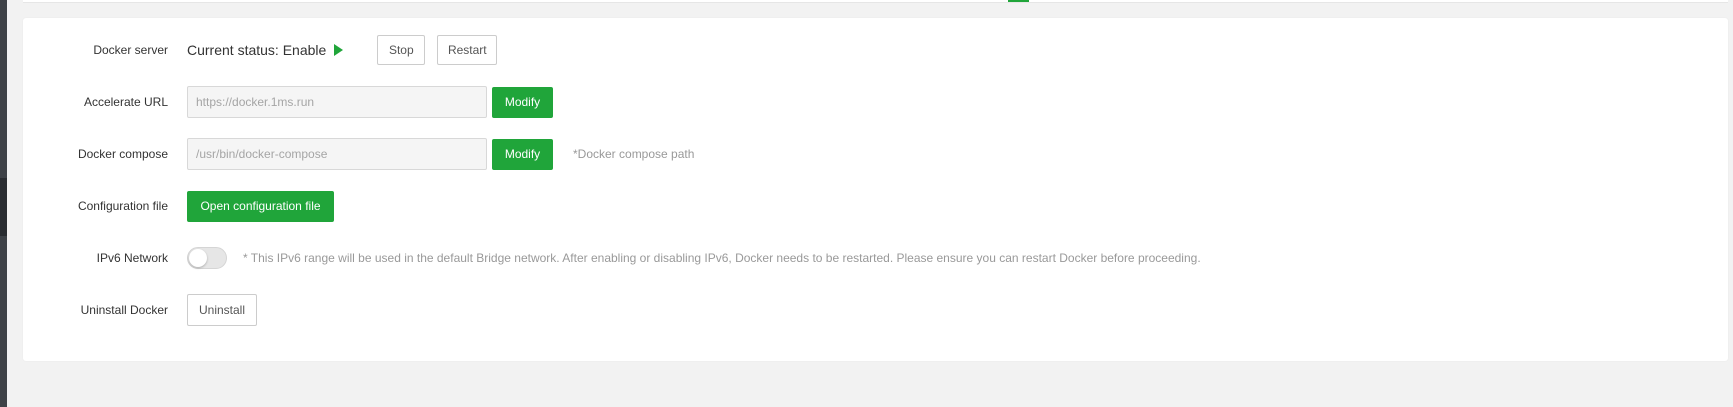  What do you see at coordinates (337, 154) in the screenshot?
I see `docker-compose-path-input` at bounding box center [337, 154].